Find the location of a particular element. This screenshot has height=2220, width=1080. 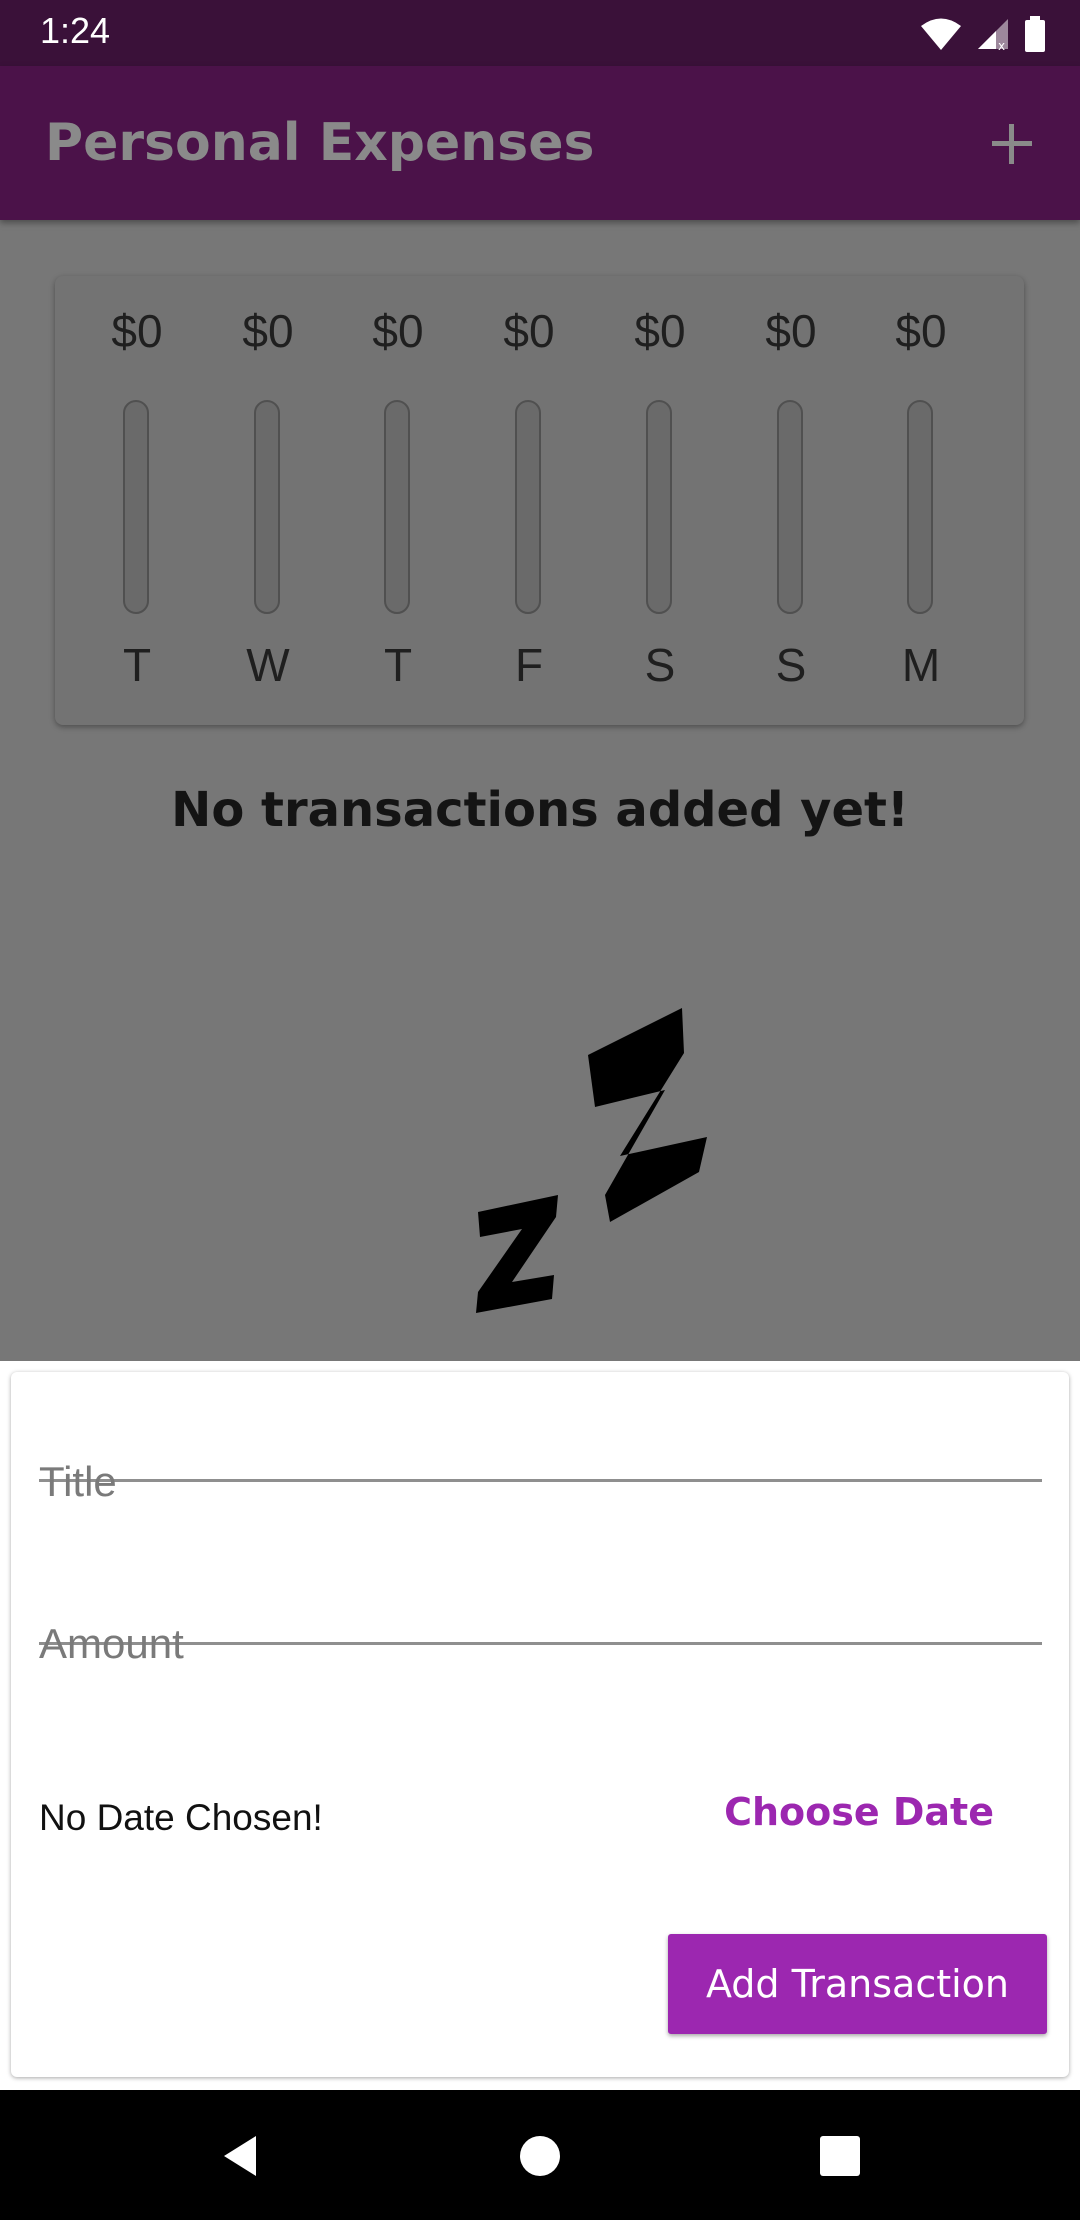

chosen-date-text: No Date Chosen! is located at coordinates (181, 1817).